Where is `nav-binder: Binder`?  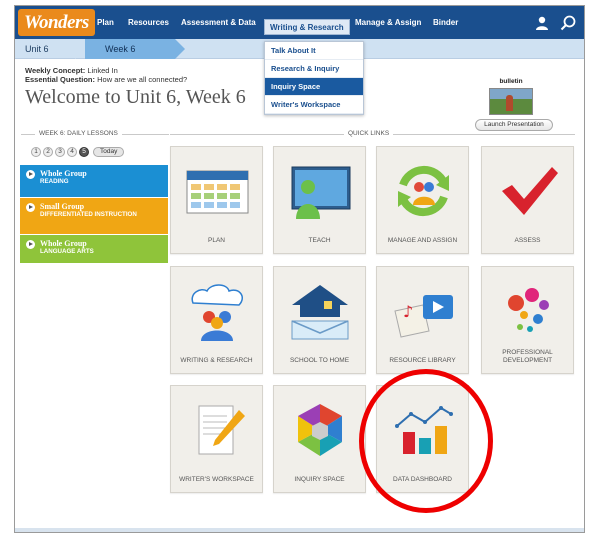 nav-binder: Binder is located at coordinates (445, 22).